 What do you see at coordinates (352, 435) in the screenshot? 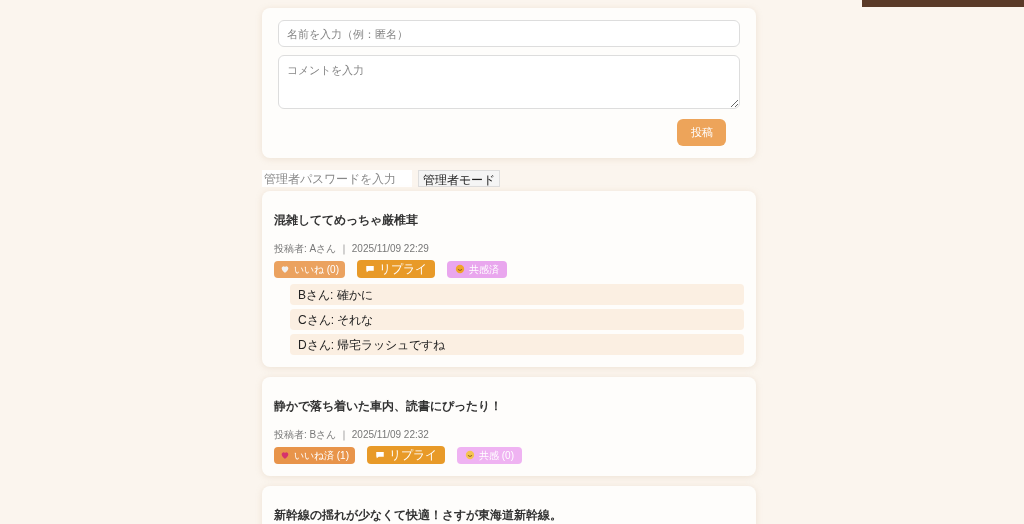
I see `post-meta: 投稿者: Bさん ｜ 2025/11/09 22:32` at bounding box center [352, 435].